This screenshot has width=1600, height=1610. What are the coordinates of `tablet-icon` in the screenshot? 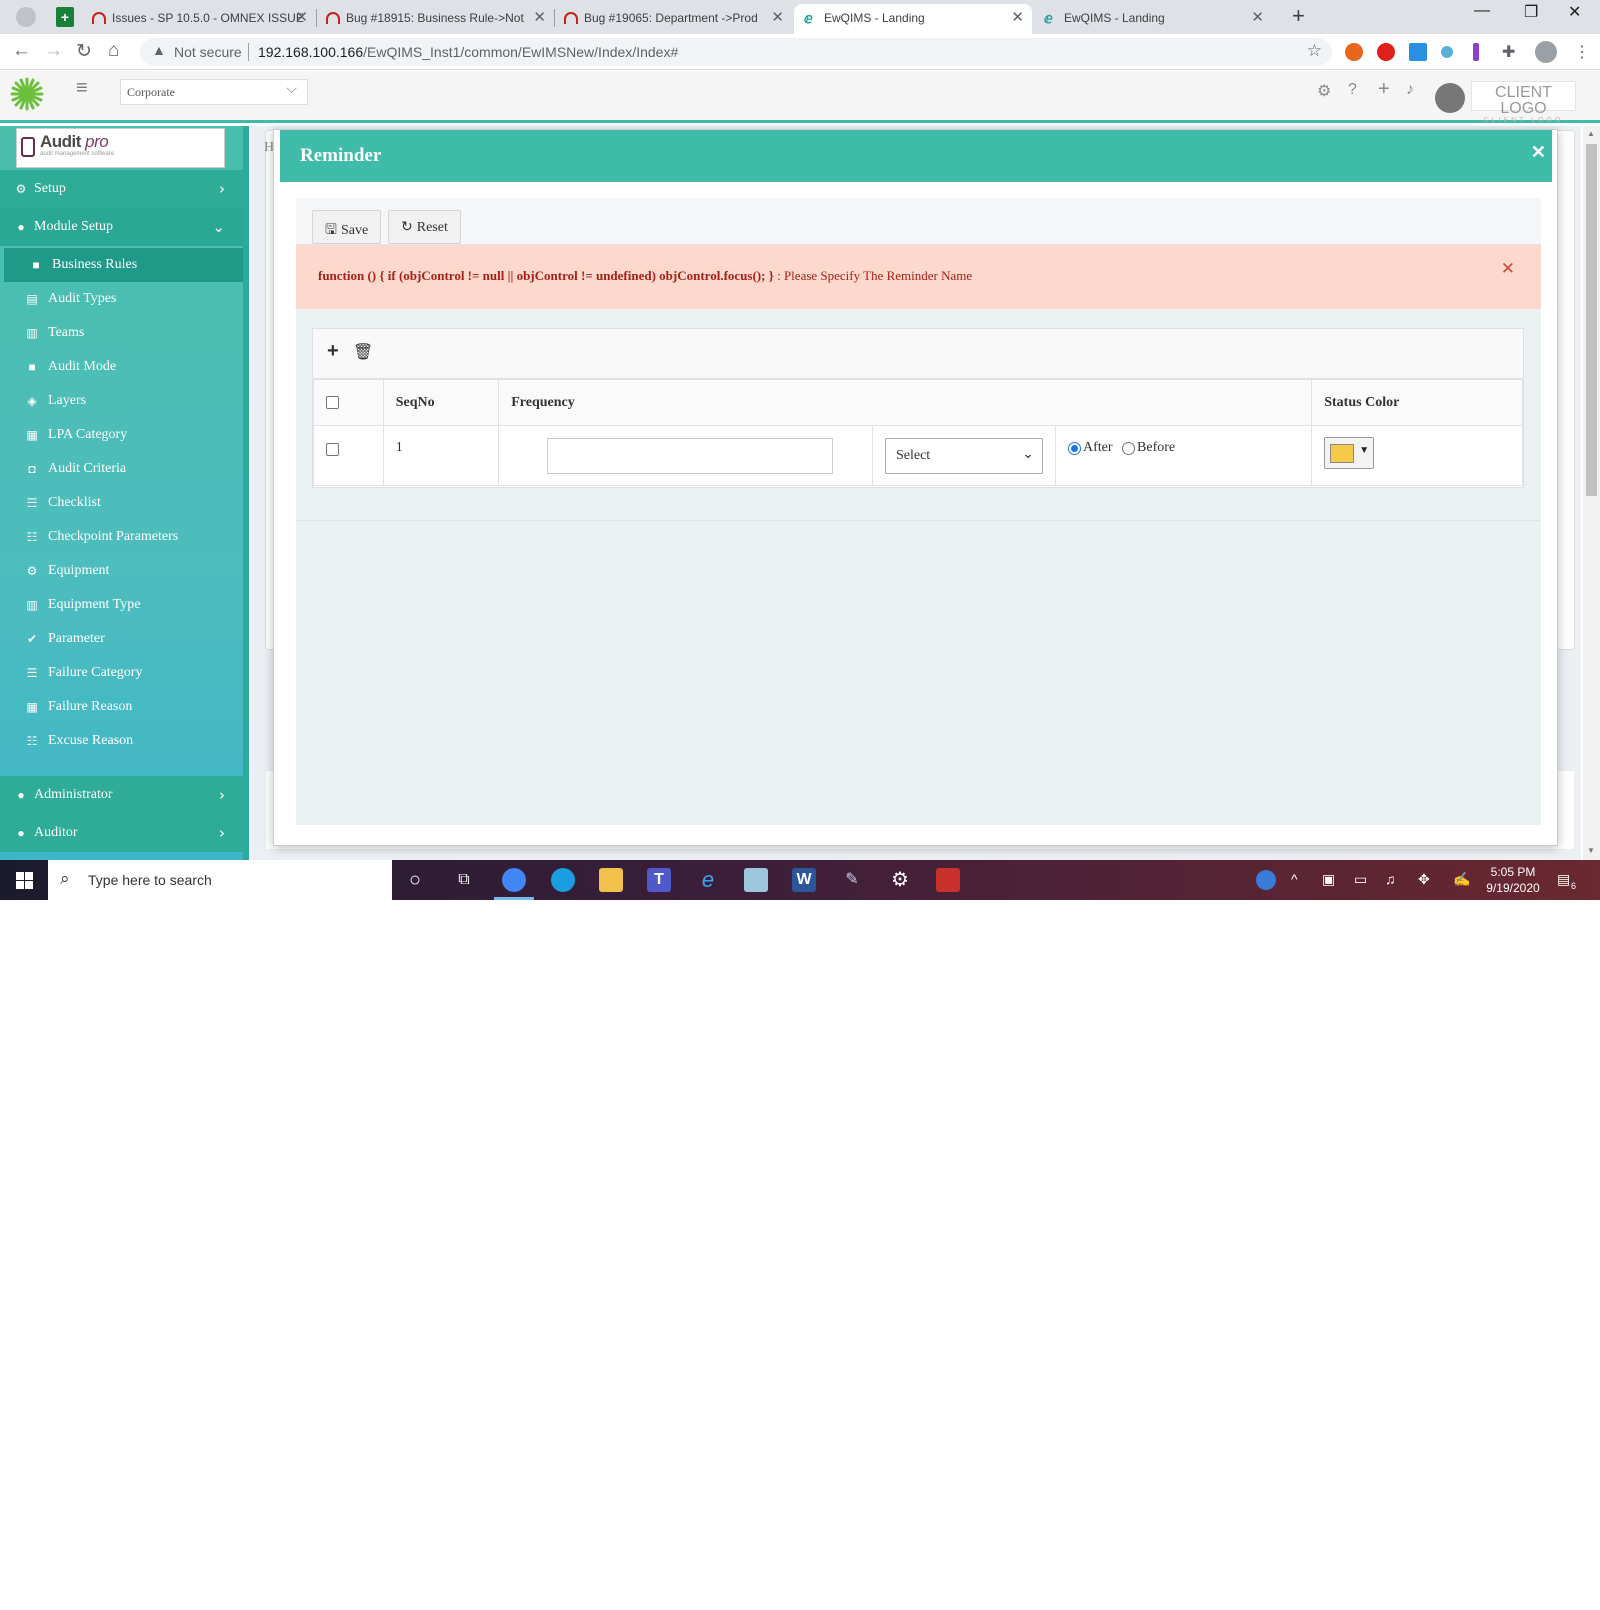 It's located at (756, 880).